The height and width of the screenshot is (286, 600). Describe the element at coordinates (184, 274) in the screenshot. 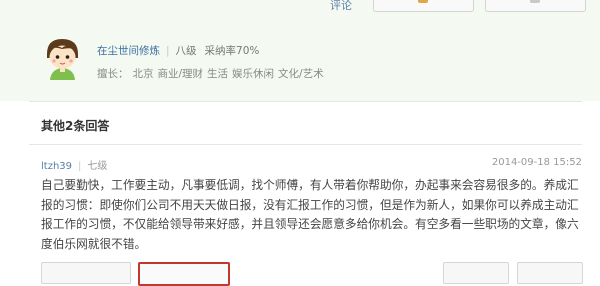

I see `reply-action-button-highlighted` at that location.